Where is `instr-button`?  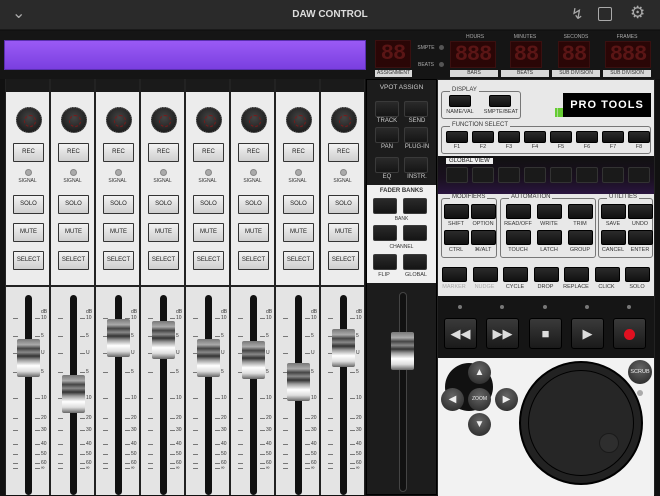
instr-button is located at coordinates (416, 165).